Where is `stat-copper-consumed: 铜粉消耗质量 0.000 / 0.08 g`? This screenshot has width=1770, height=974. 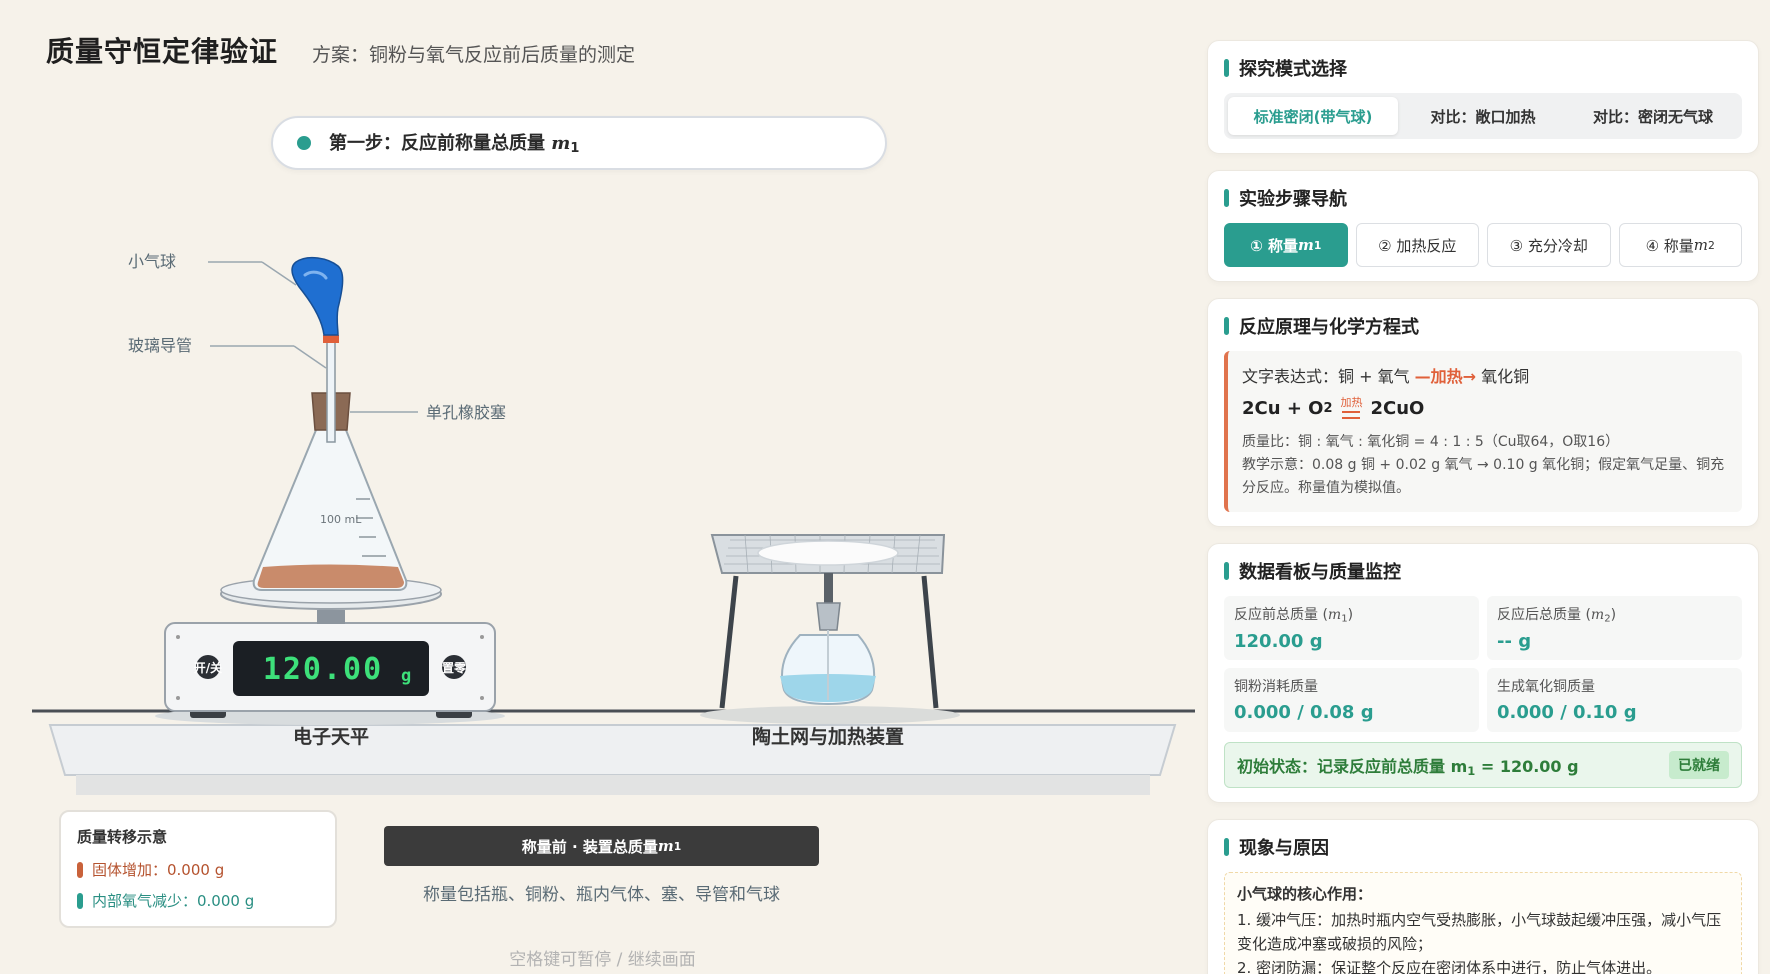
stat-copper-consumed: 铜粉消耗质量 0.000 / 0.08 g is located at coordinates (1351, 700).